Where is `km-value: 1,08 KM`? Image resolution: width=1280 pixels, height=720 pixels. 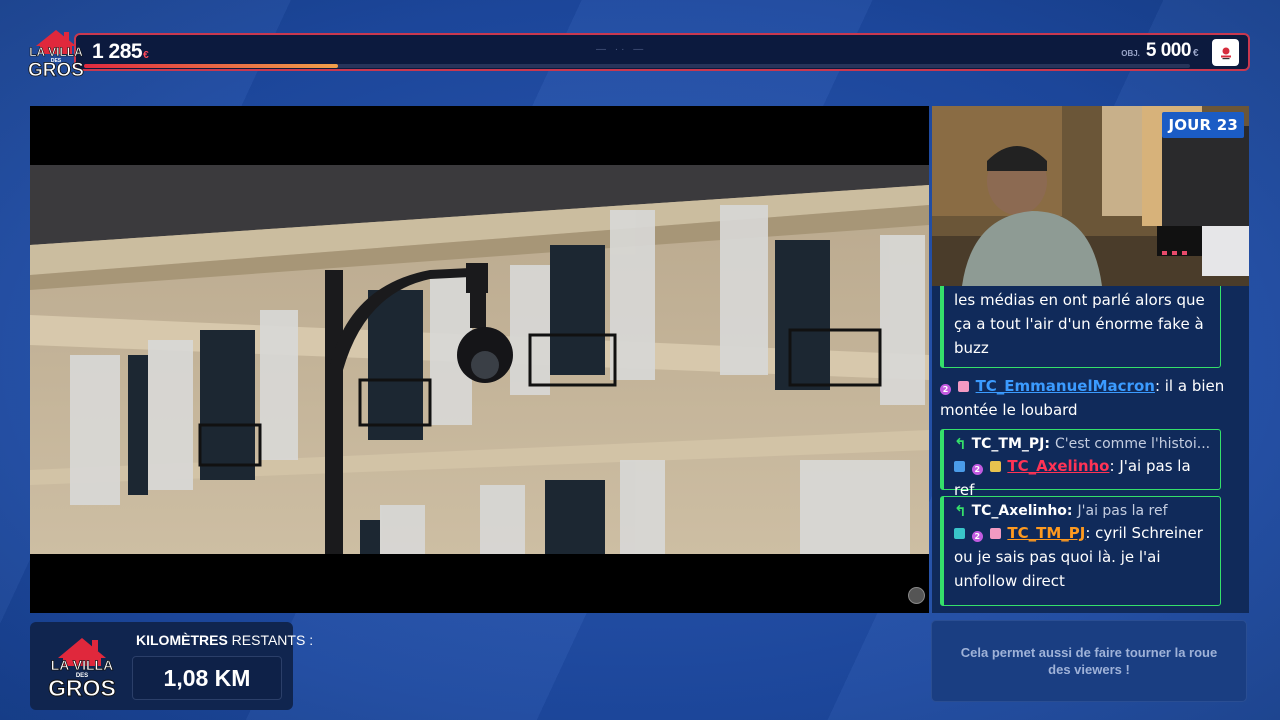
km-value: 1,08 KM is located at coordinates (207, 678).